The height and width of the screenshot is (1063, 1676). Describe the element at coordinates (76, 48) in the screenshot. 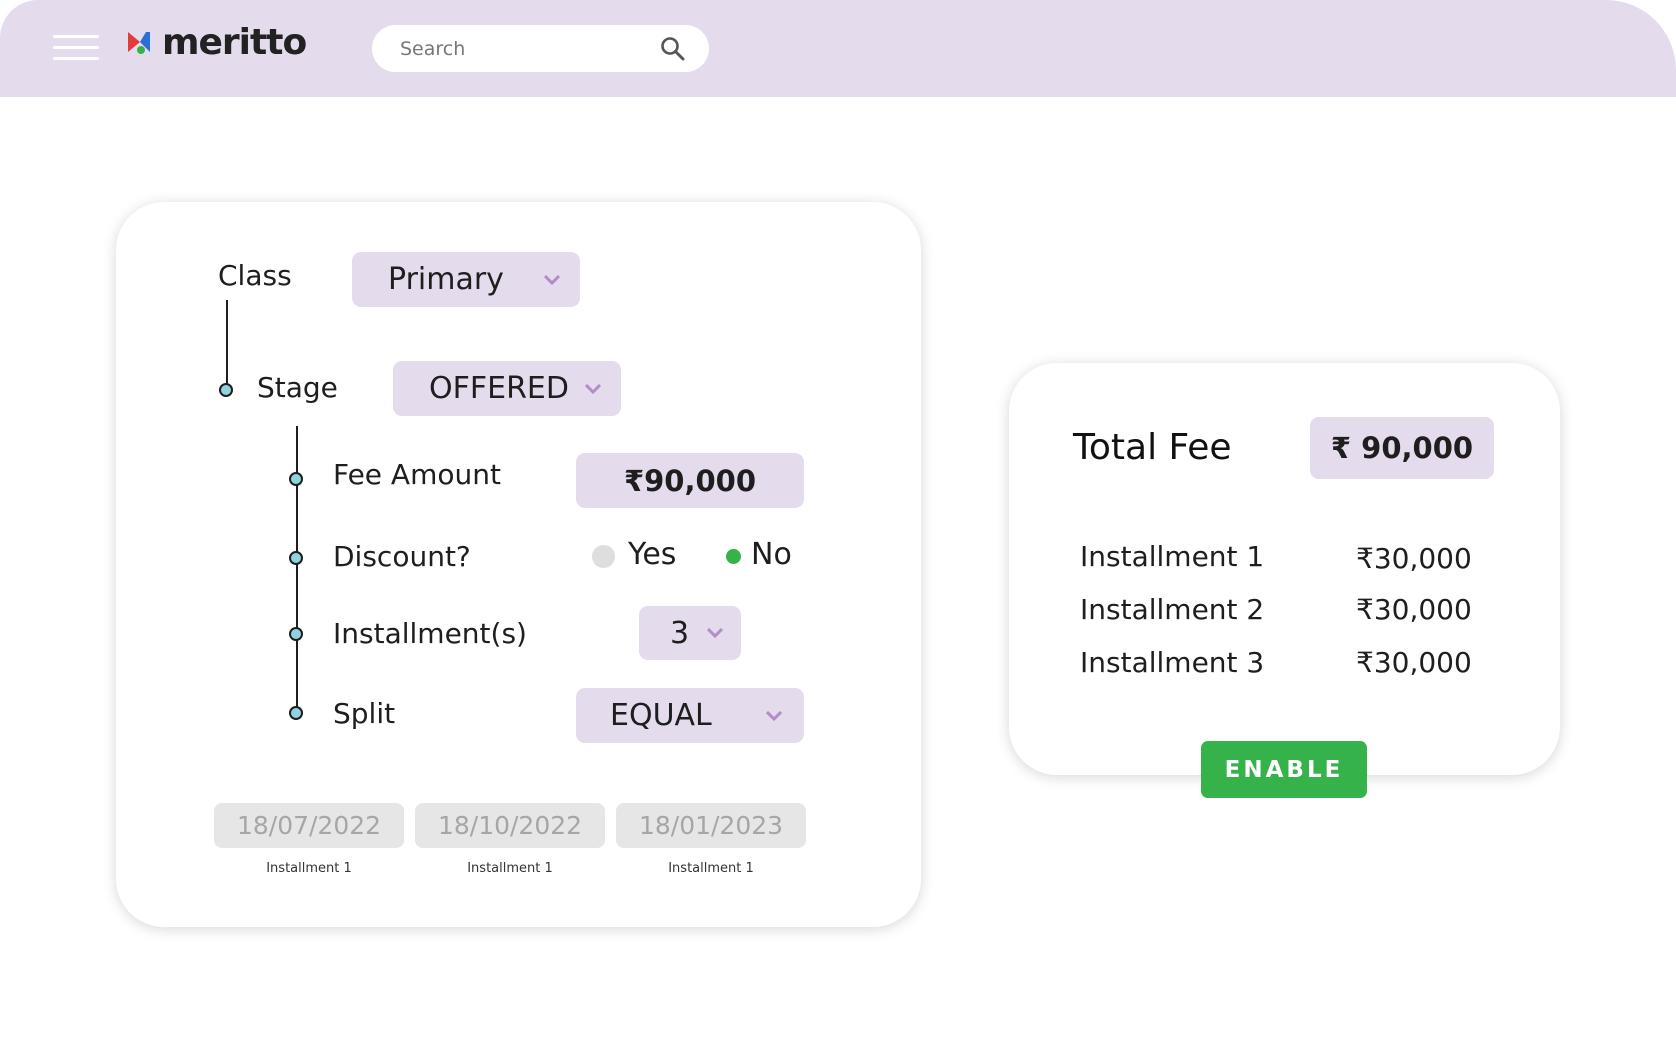

I see `menu-icon` at that location.